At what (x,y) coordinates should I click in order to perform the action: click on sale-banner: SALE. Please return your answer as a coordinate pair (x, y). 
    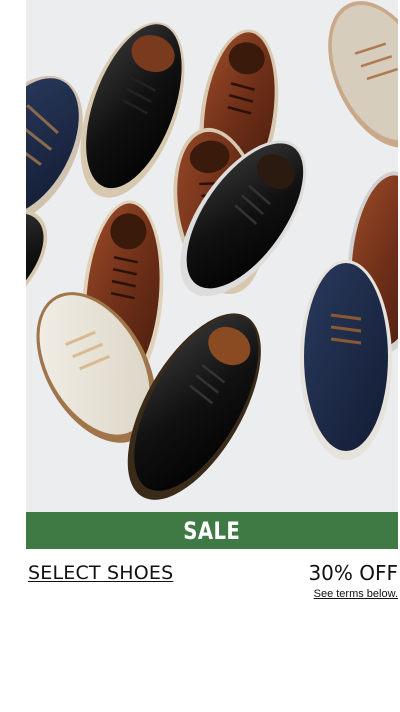
    Looking at the image, I should click on (212, 530).